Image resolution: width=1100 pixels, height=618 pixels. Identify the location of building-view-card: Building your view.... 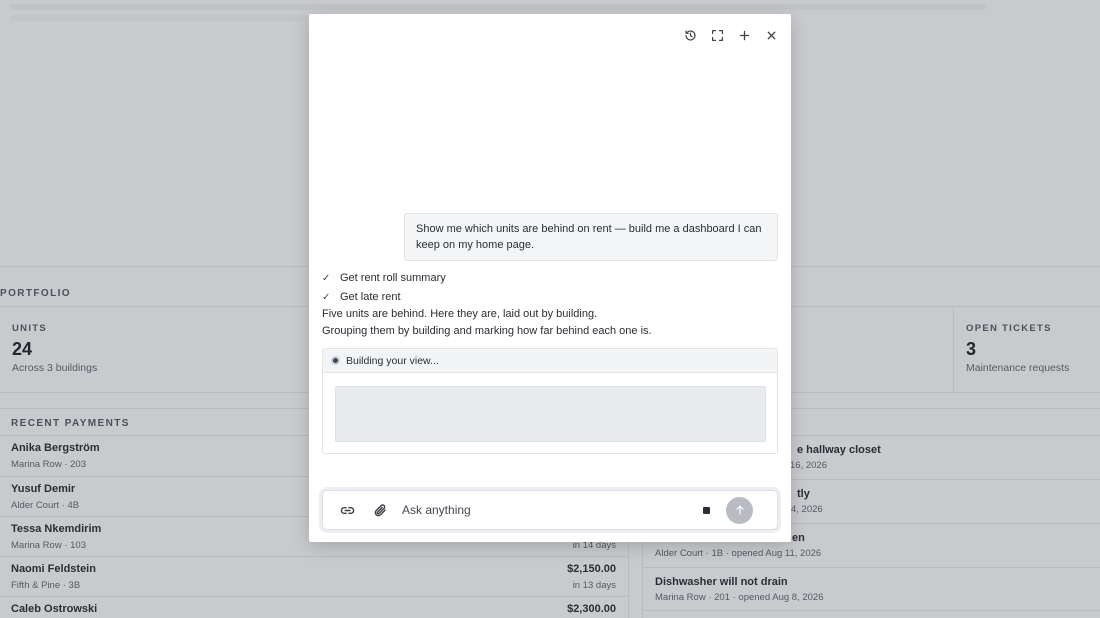
(550, 401).